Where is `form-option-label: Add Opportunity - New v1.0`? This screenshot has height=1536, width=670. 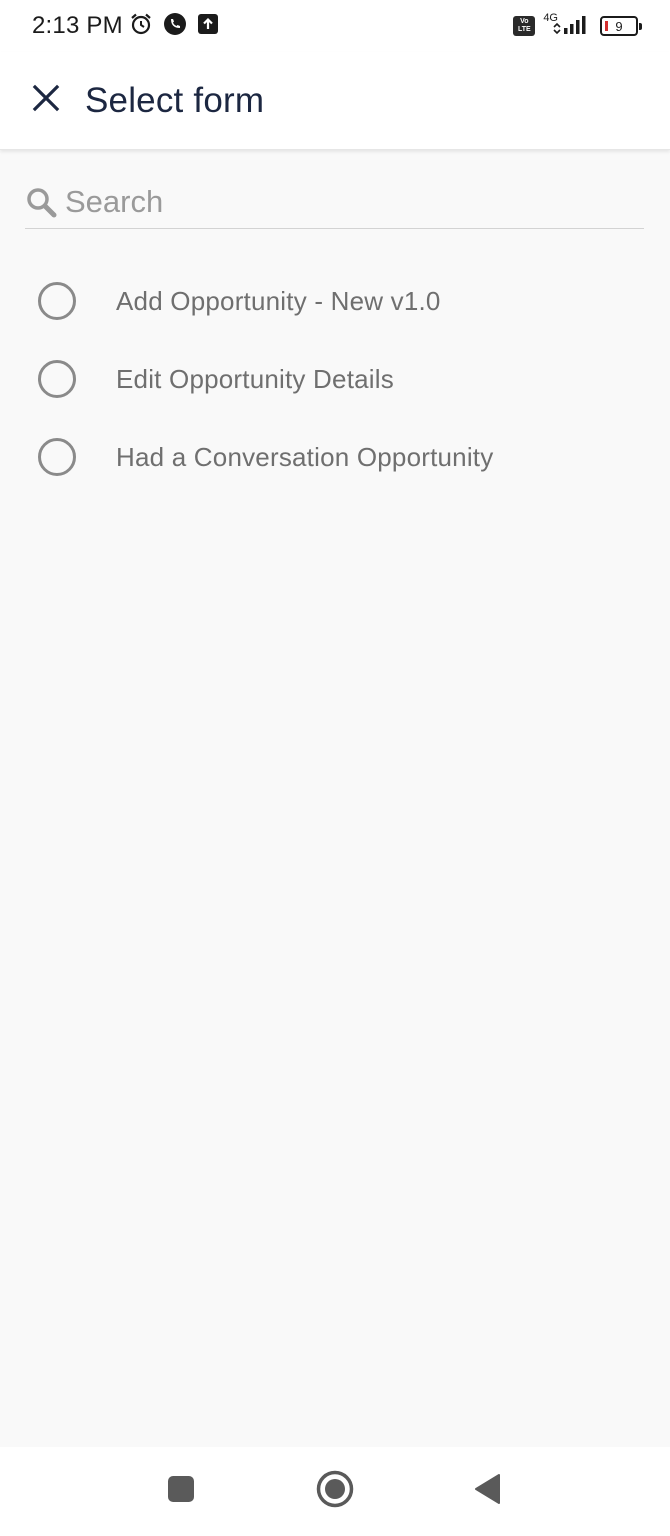 form-option-label: Add Opportunity - New v1.0 is located at coordinates (278, 300).